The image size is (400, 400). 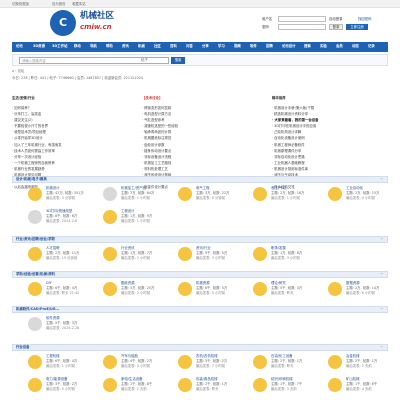 I want to click on forum-item: 数据资源 主题: 2万, 帖数: 14万 最后发表: 6 小时前, so click(x=358, y=293).